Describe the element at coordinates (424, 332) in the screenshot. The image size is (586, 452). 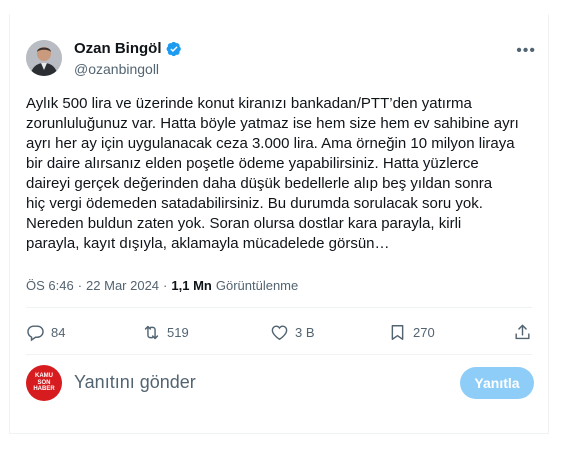
I see `bookmark-count: 270` at that location.